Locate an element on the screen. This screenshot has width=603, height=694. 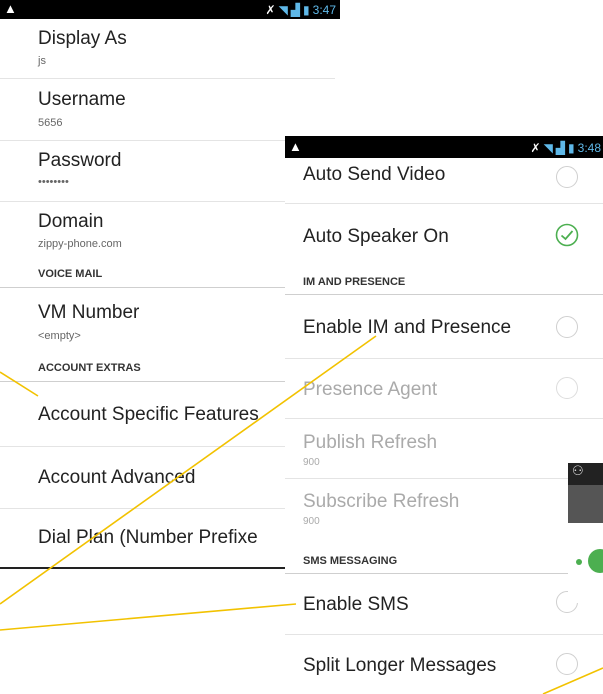
pref-title: Enable IM and Presence is located at coordinates (407, 327).